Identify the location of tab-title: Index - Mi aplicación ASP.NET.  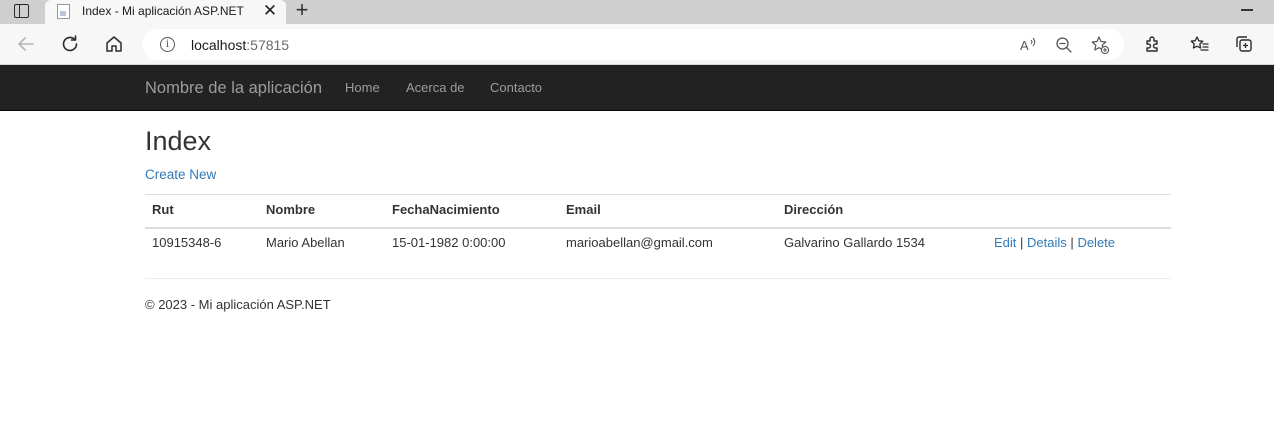
(163, 11).